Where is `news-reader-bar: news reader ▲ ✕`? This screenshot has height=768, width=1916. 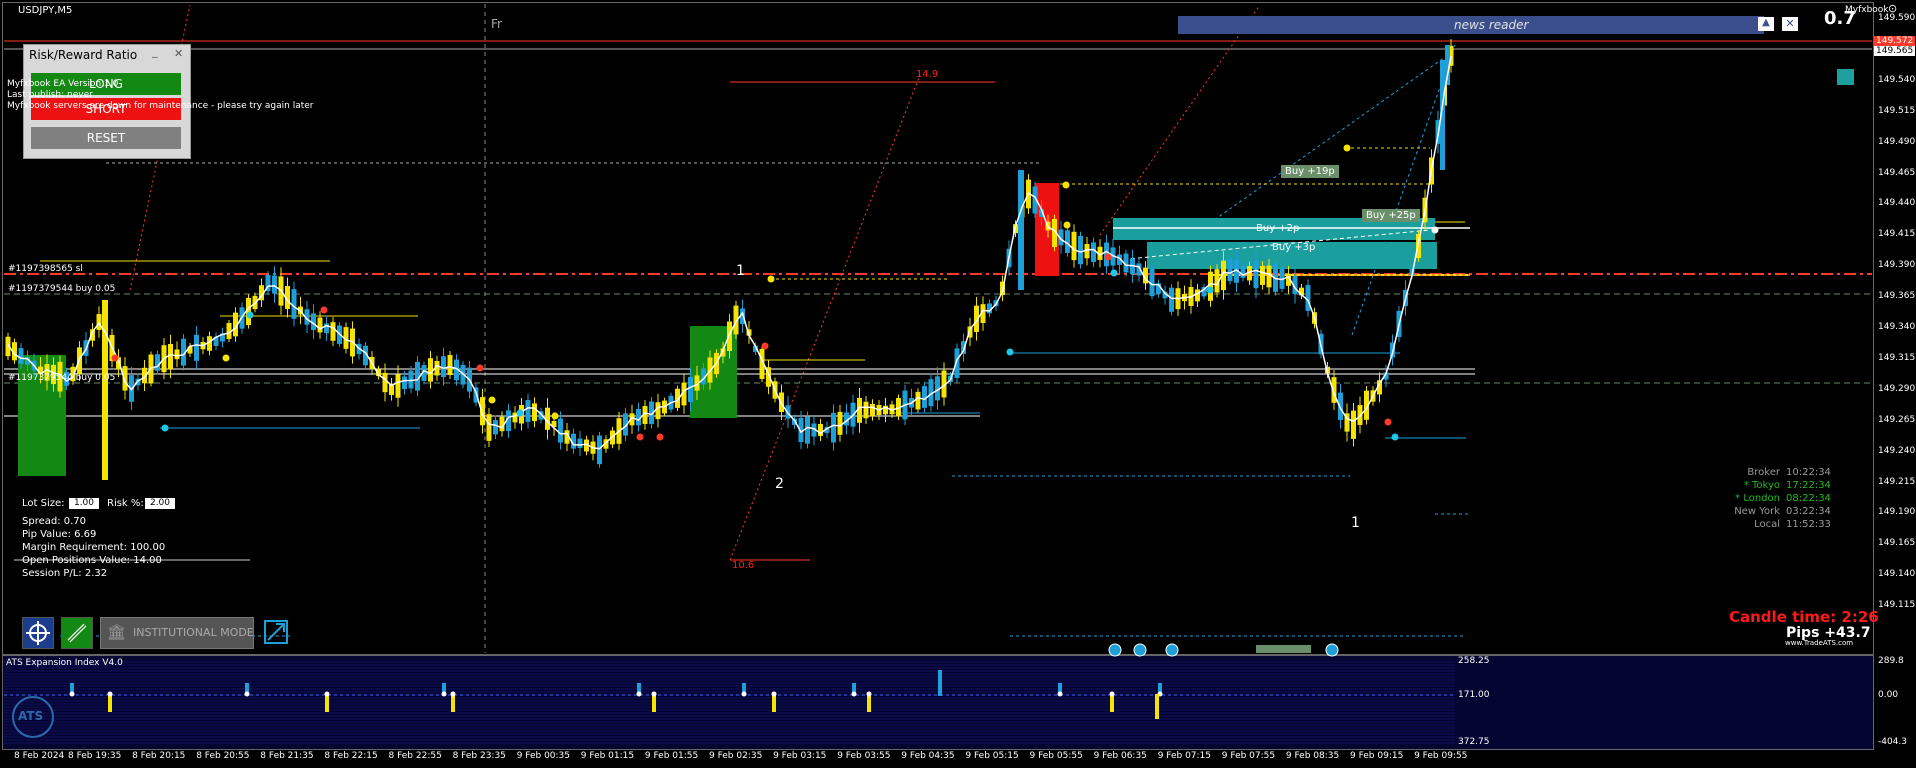
news-reader-bar: news reader ▲ ✕ is located at coordinates (1488, 25).